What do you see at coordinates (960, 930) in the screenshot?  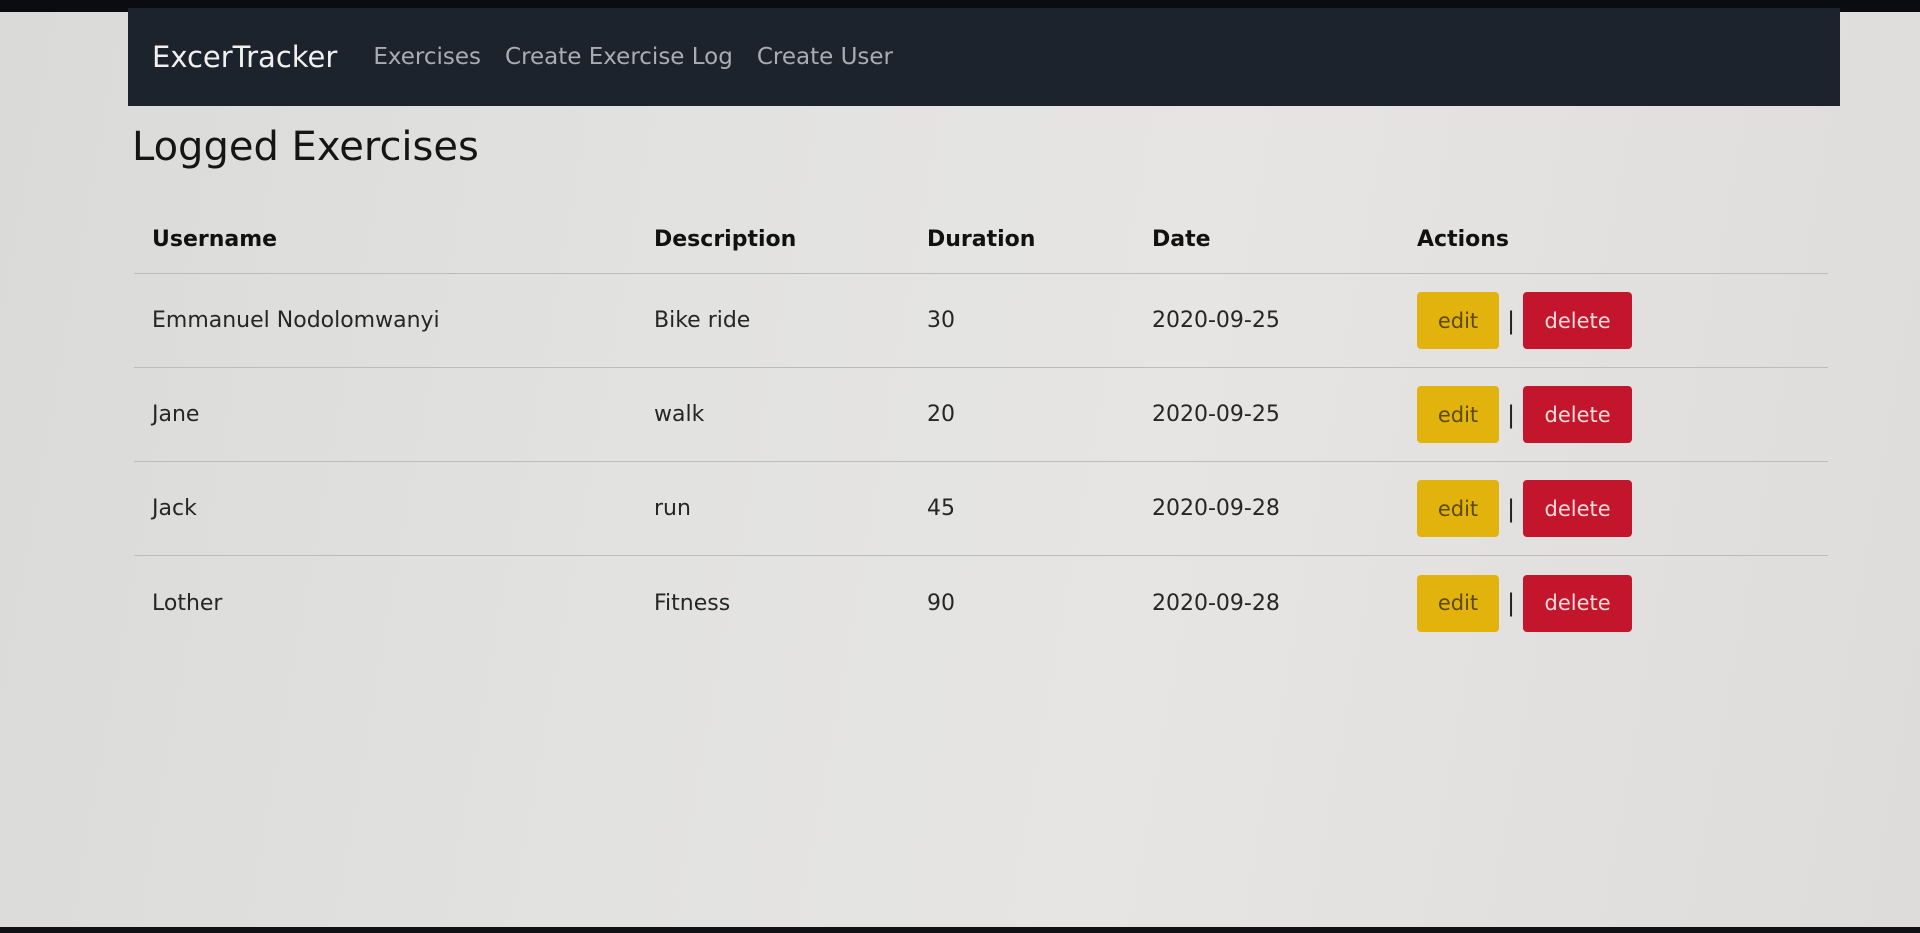 I see `screen-bottom-bezel` at bounding box center [960, 930].